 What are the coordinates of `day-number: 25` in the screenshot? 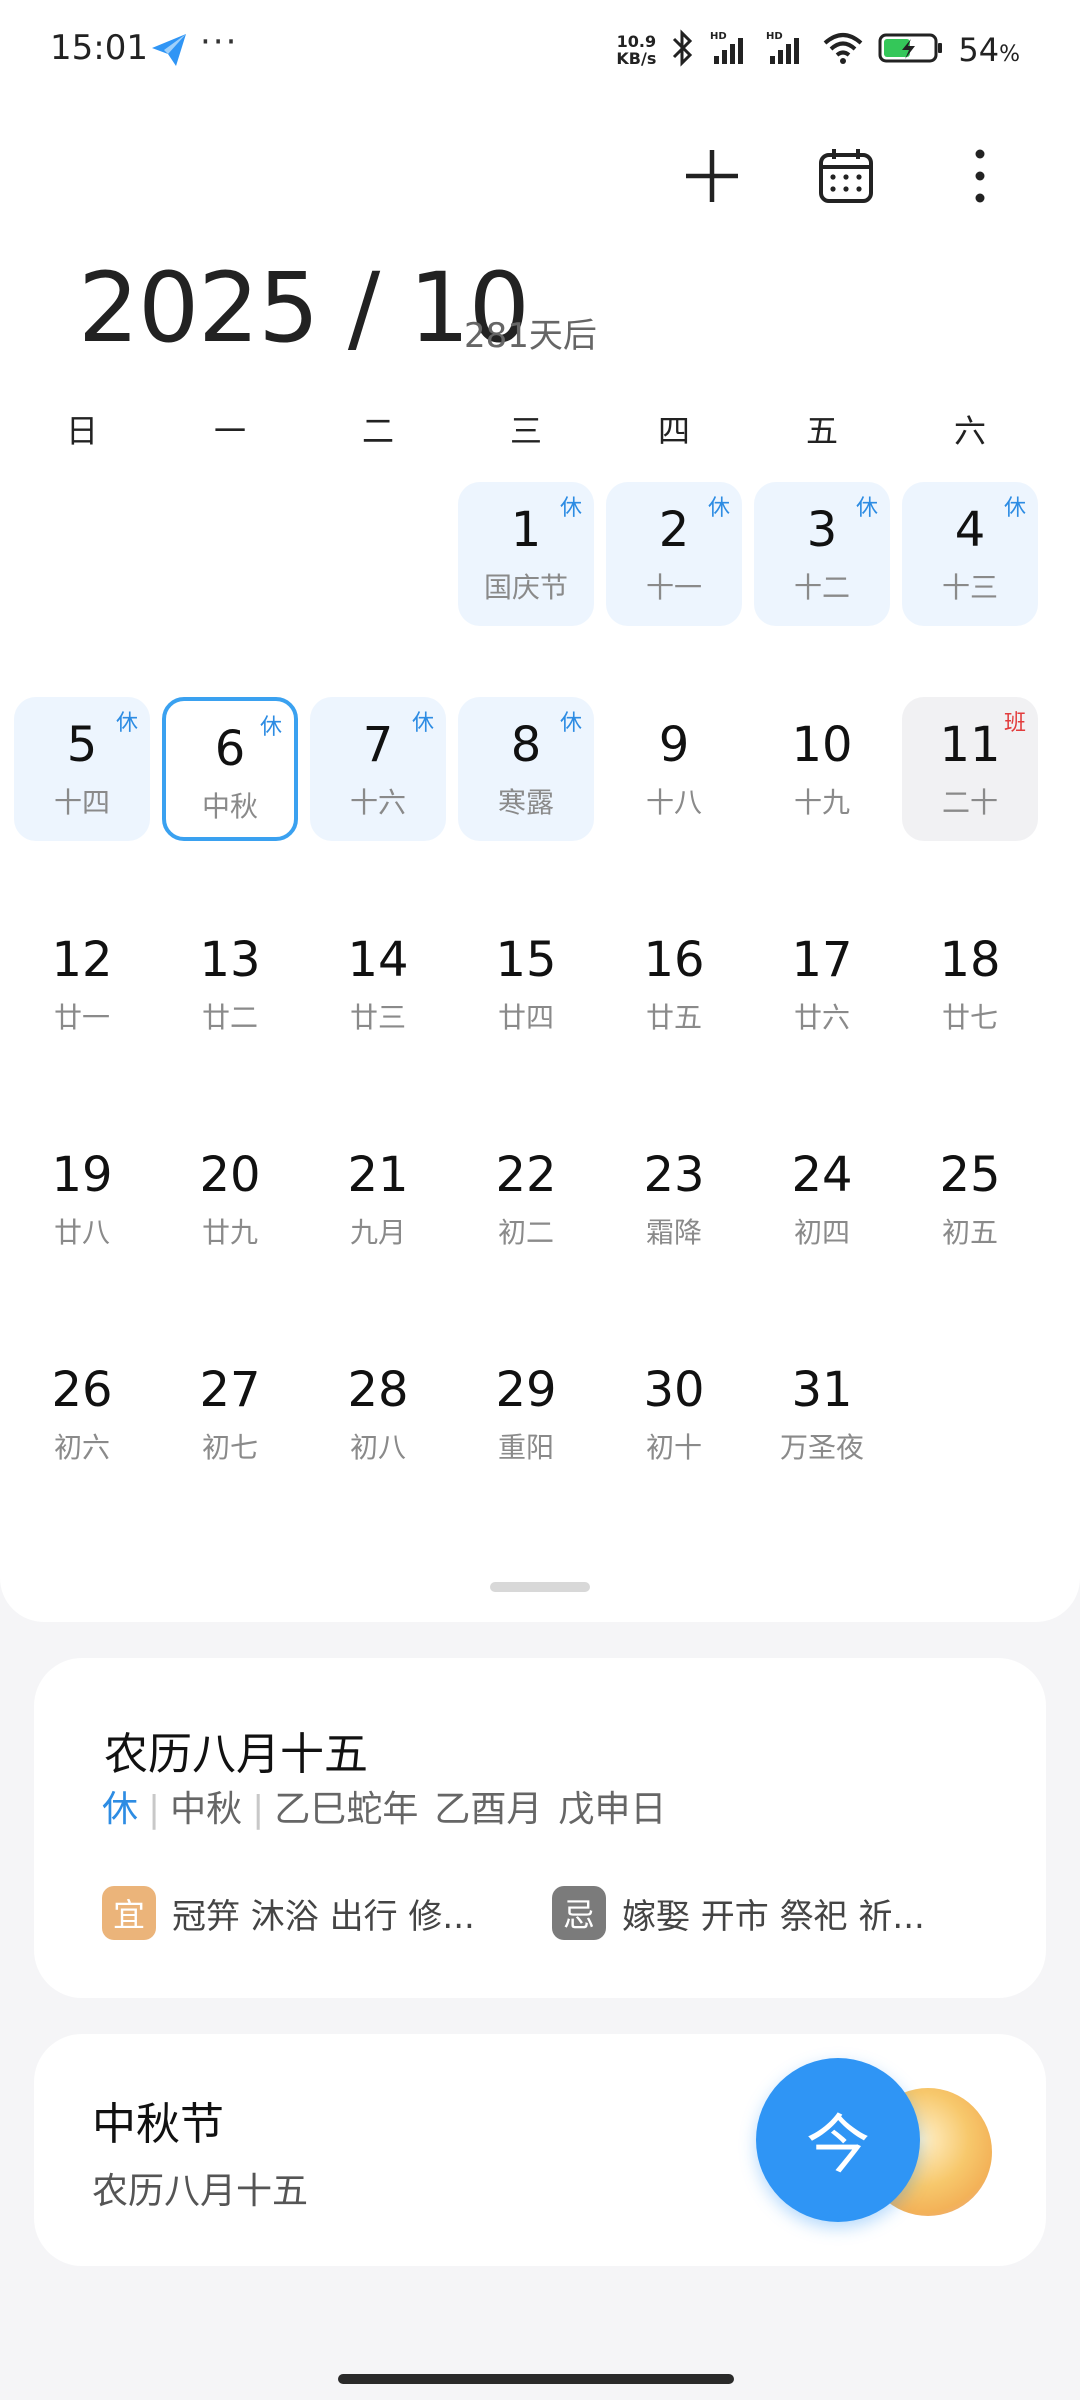 It's located at (970, 1175).